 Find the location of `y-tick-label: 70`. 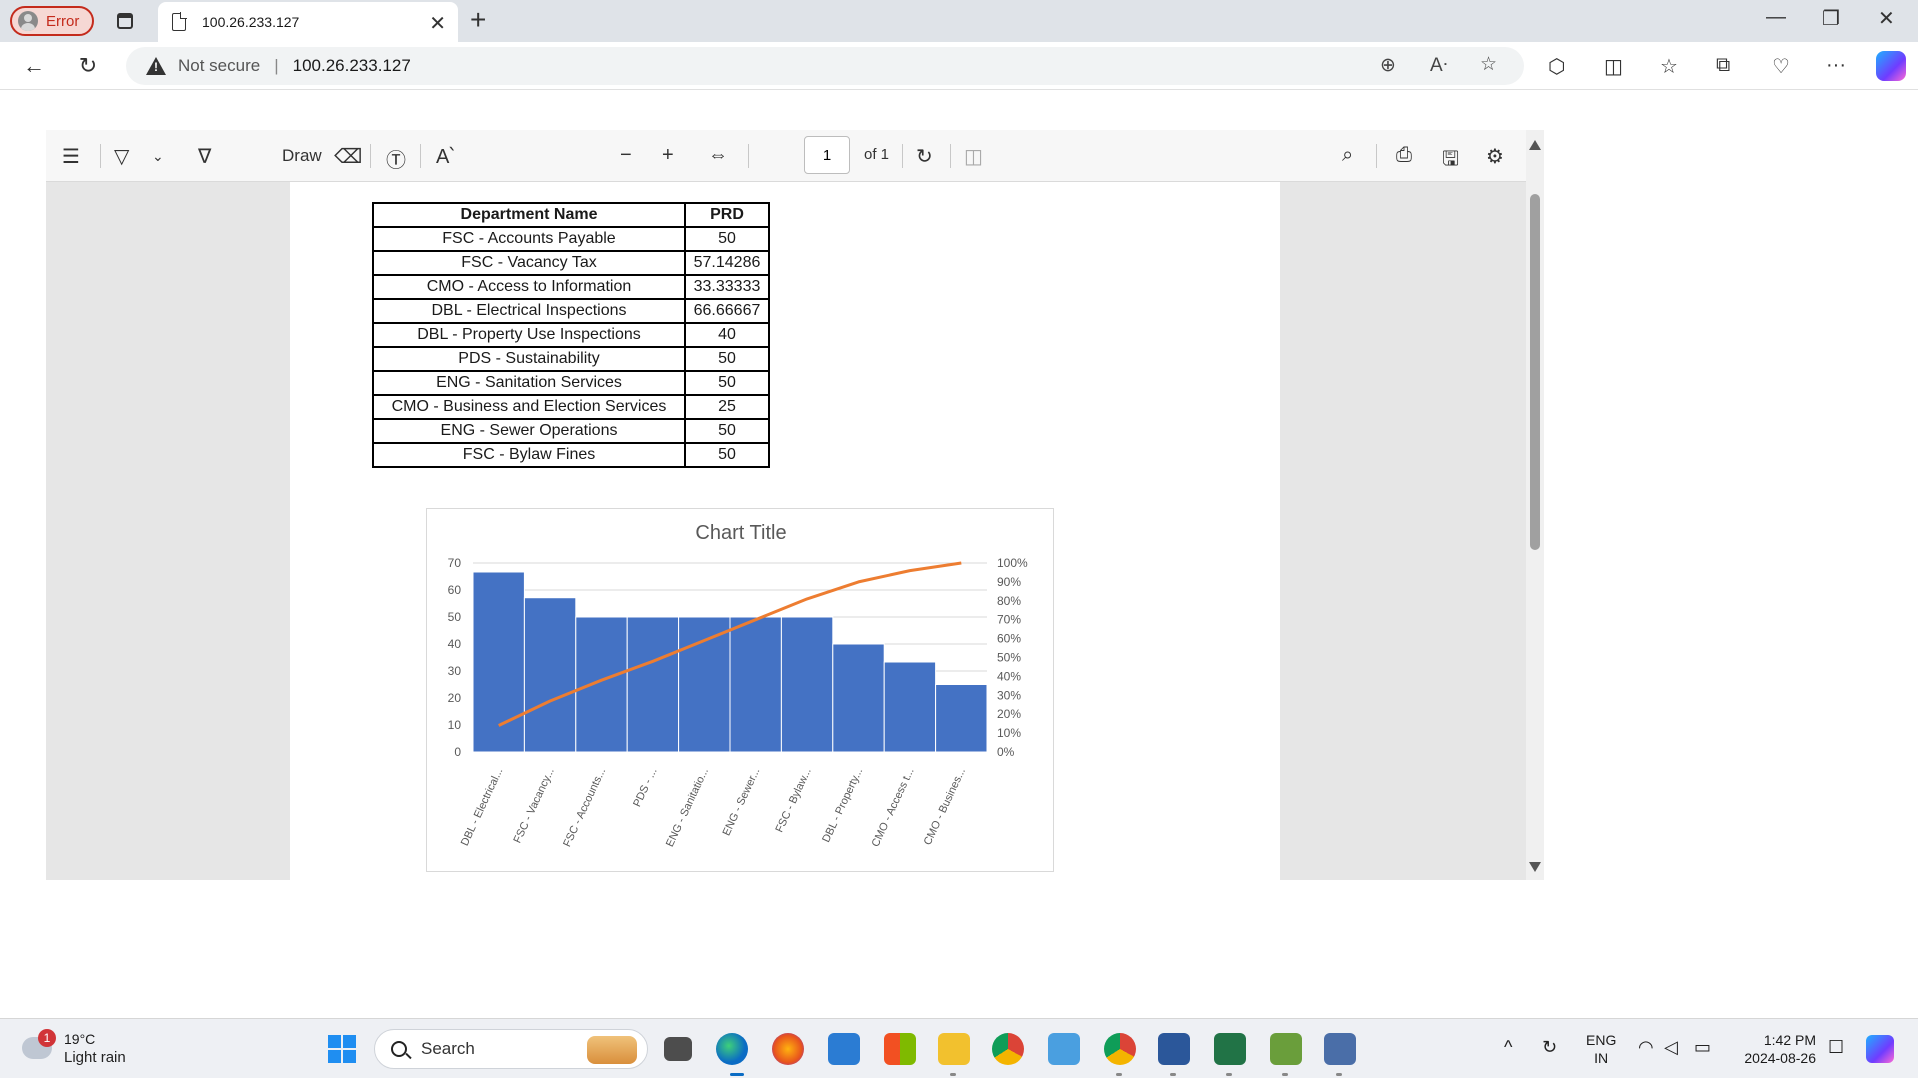

y-tick-label: 70 is located at coordinates (455, 563).